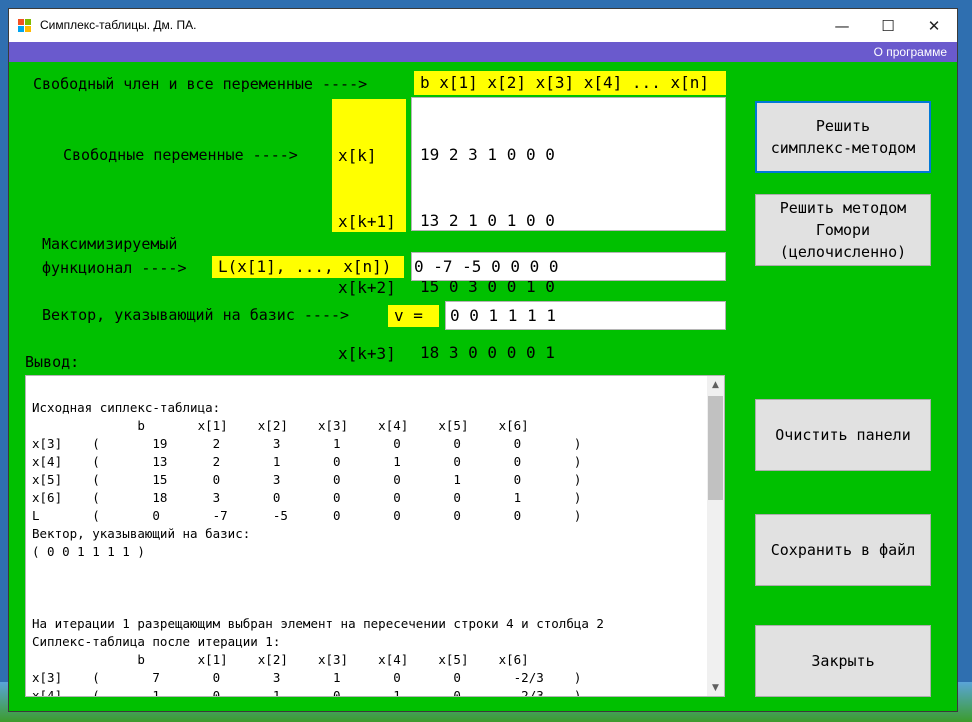 The height and width of the screenshot is (722, 972). What do you see at coordinates (843, 137) in the screenshot?
I see `solve-simplex-button: Решить симплекс-методом` at bounding box center [843, 137].